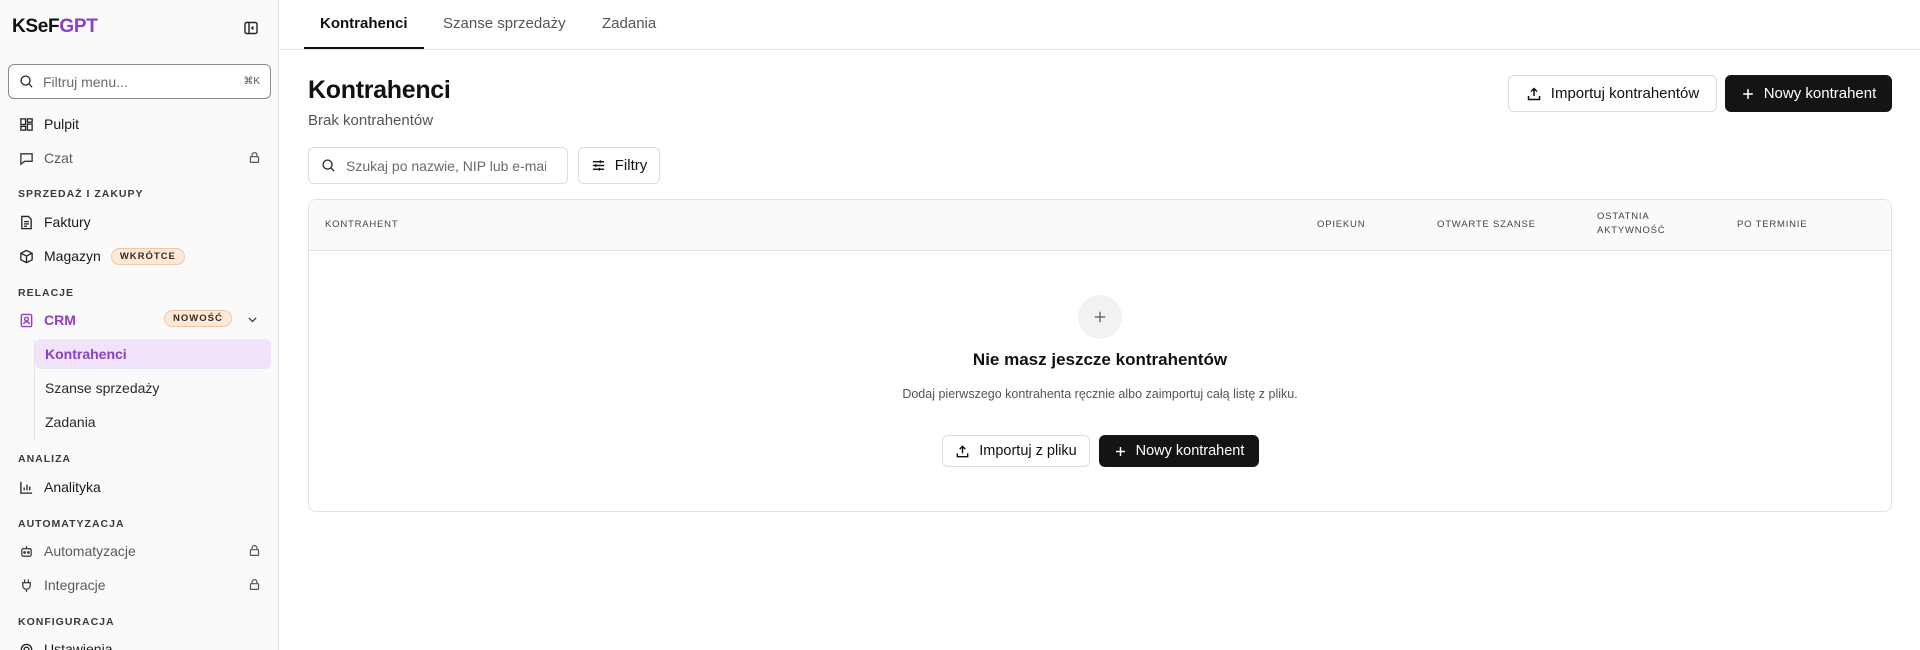  Describe the element at coordinates (26, 158) in the screenshot. I see `chat-icon` at that location.